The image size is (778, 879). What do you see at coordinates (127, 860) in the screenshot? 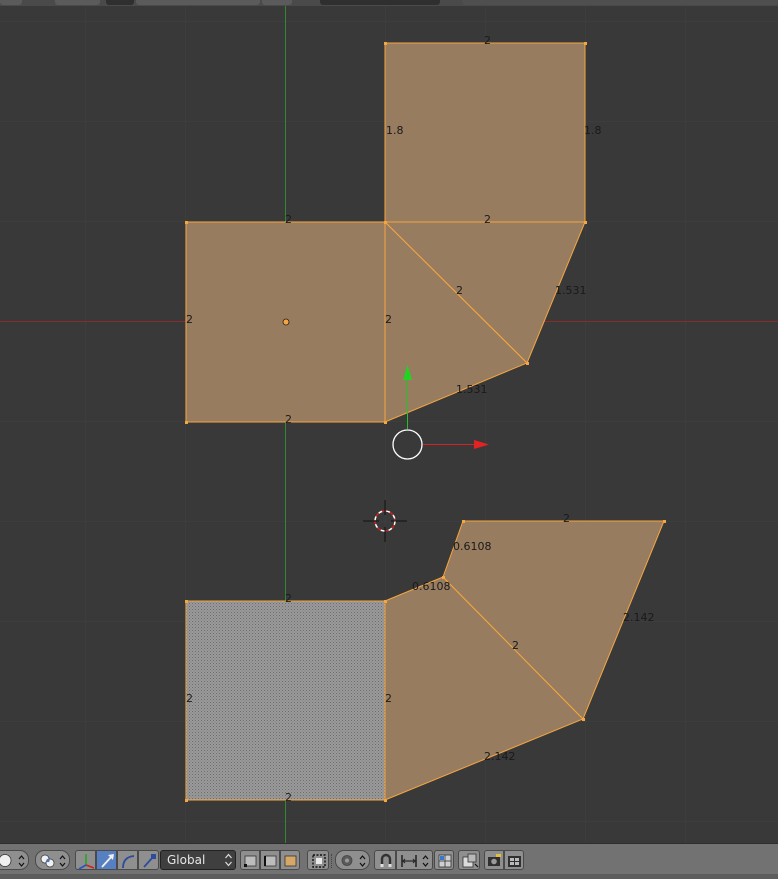
I see `rotate-manipulator-button` at bounding box center [127, 860].